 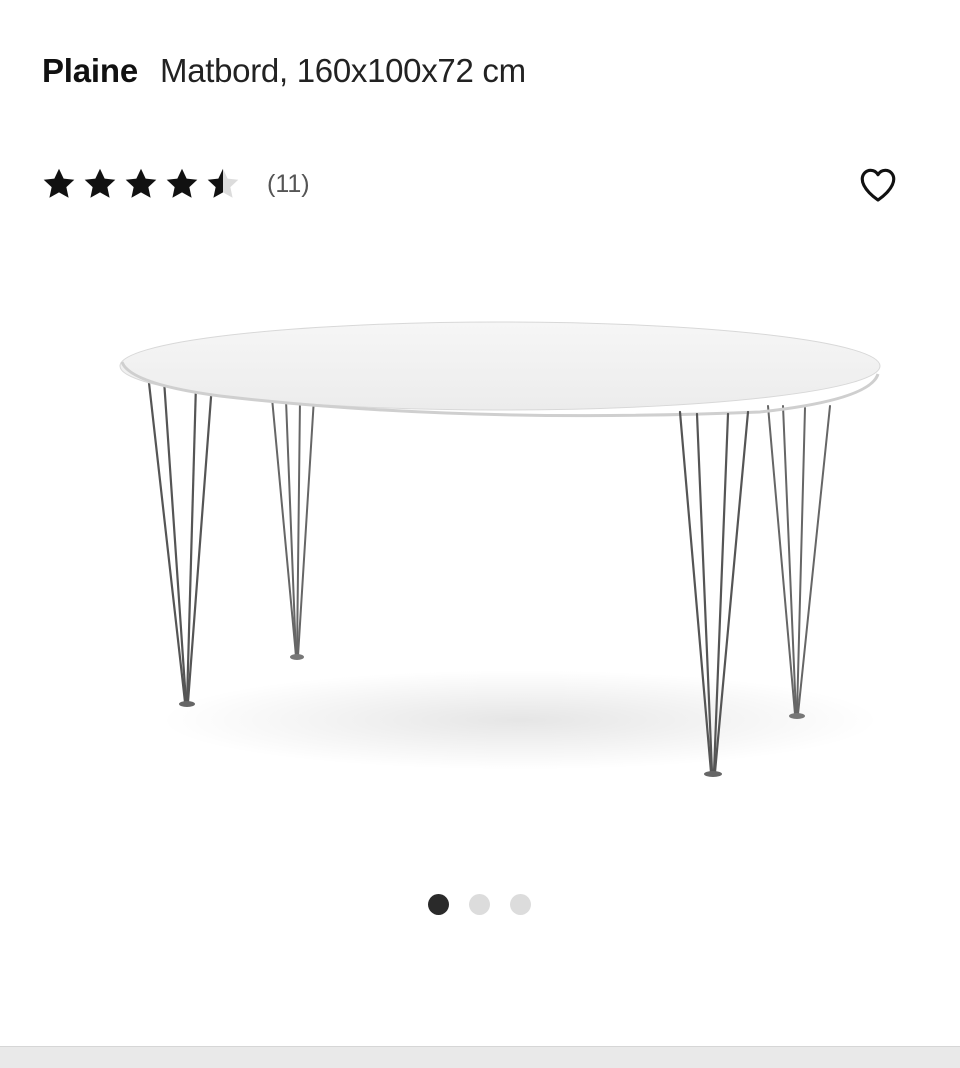 What do you see at coordinates (223, 183) in the screenshot?
I see `star-half-icon` at bounding box center [223, 183].